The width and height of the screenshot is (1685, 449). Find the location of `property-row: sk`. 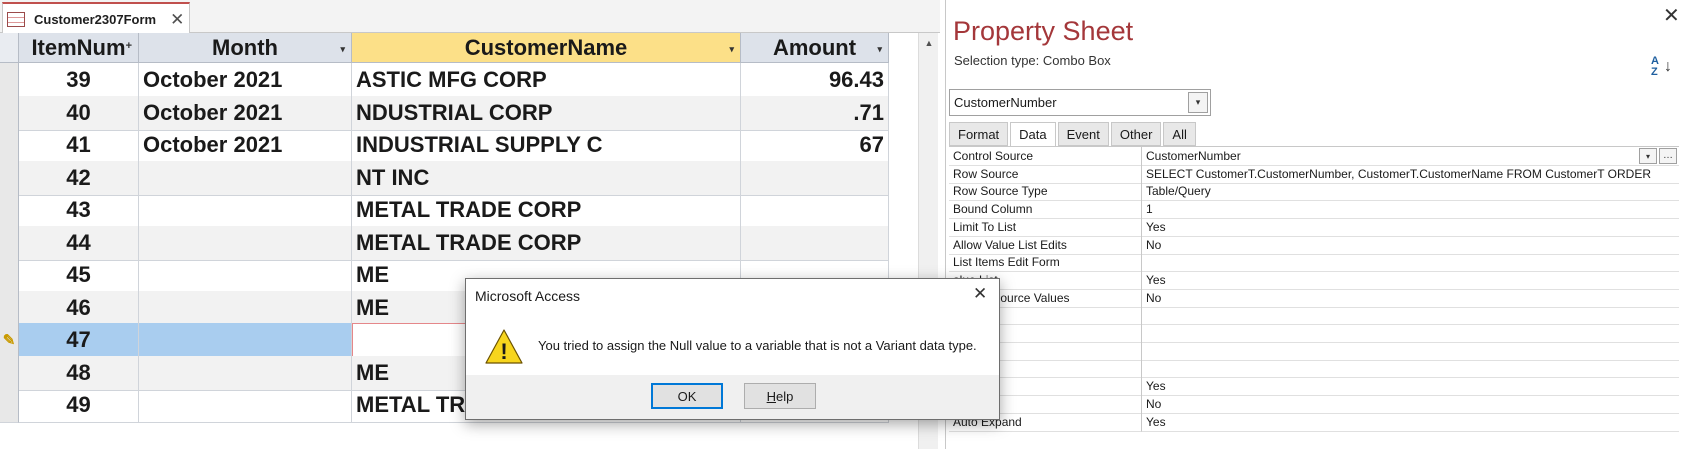

property-row: sk is located at coordinates (1314, 316).